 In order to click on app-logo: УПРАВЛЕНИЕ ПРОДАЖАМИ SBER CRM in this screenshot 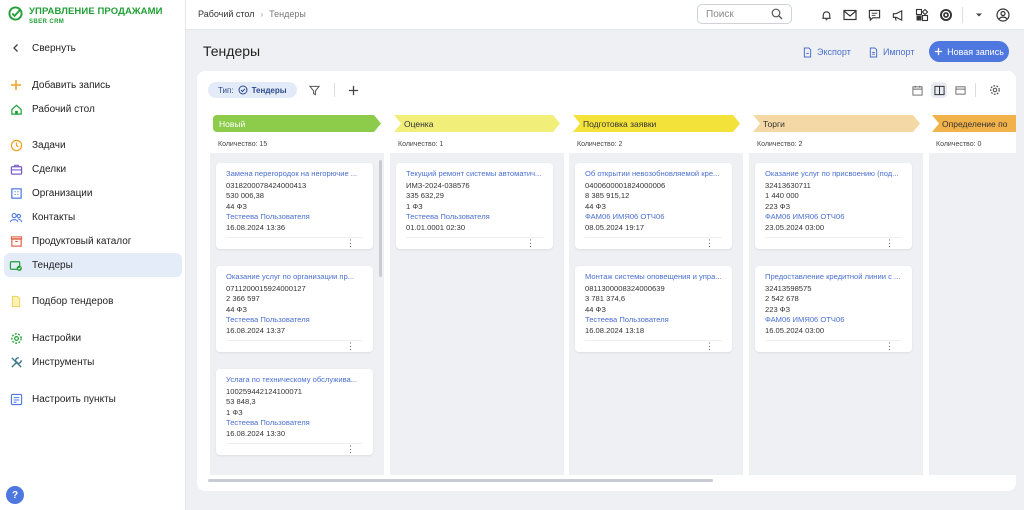, I will do `click(85, 15)`.